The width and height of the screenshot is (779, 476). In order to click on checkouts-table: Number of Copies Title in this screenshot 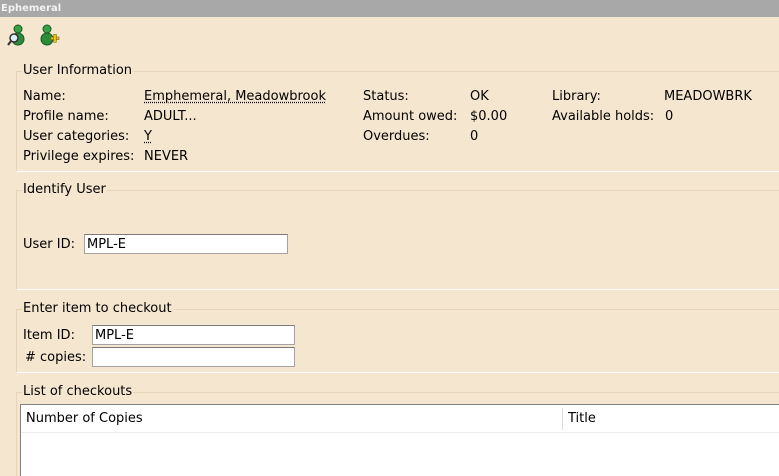, I will do `click(399, 440)`.